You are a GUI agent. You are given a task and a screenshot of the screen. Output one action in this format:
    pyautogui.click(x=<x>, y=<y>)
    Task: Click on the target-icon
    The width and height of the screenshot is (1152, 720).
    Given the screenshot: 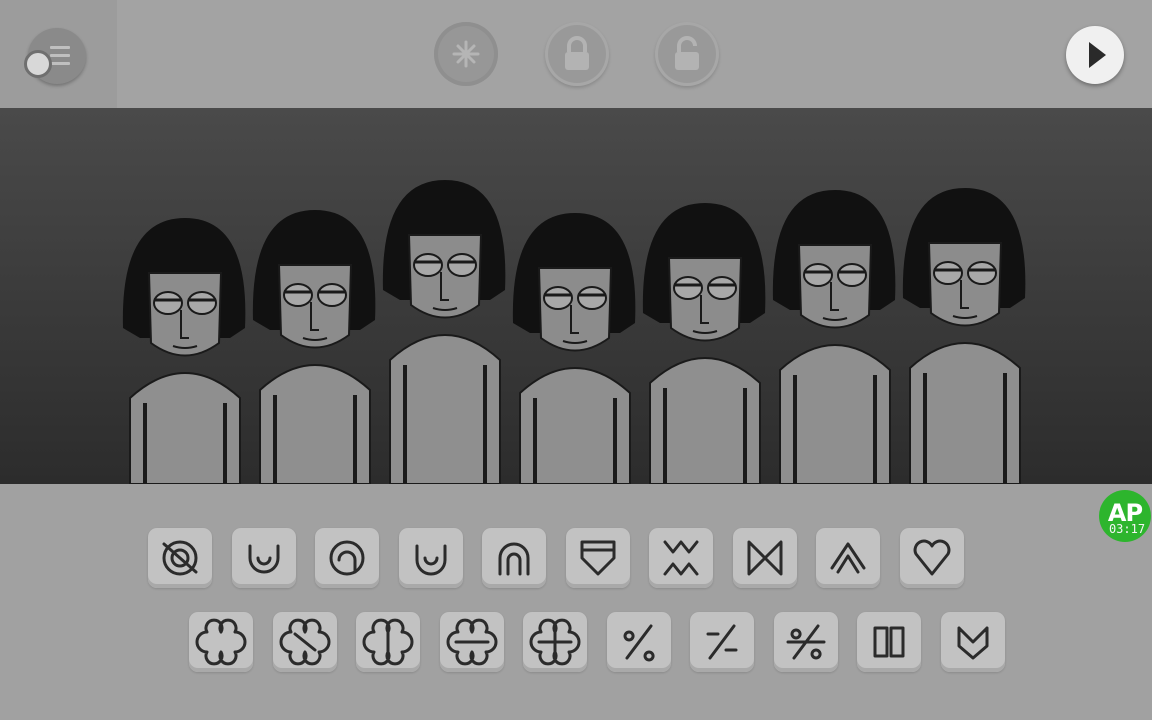 What is the action you would take?
    pyautogui.click(x=180, y=558)
    